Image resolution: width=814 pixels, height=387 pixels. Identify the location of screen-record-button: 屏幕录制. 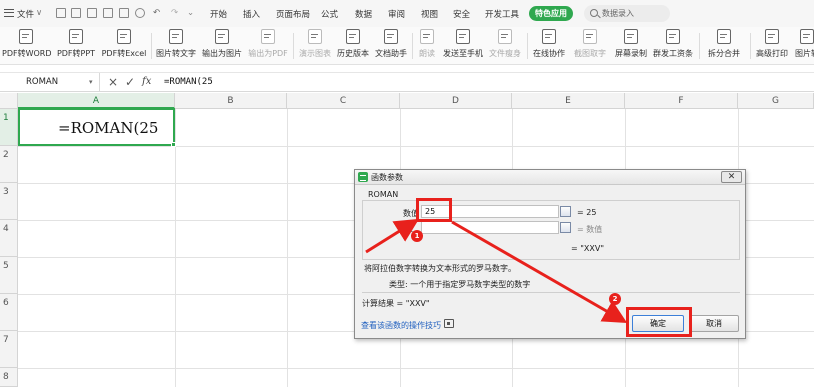
(631, 46).